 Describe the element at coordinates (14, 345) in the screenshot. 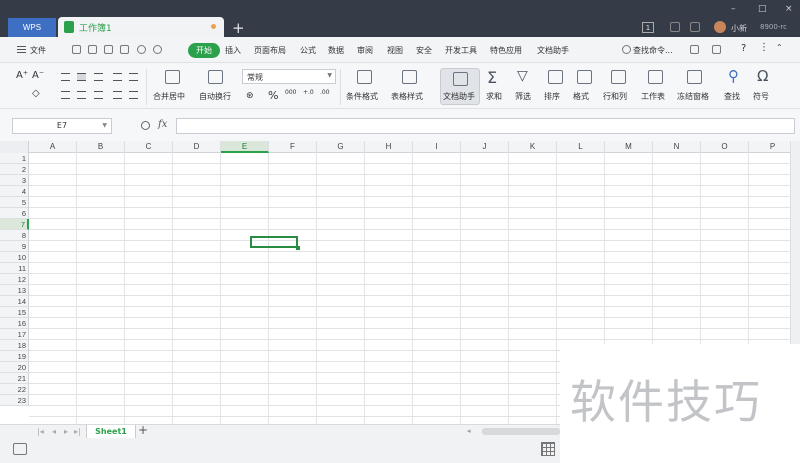

I see `row-header: 18` at that location.